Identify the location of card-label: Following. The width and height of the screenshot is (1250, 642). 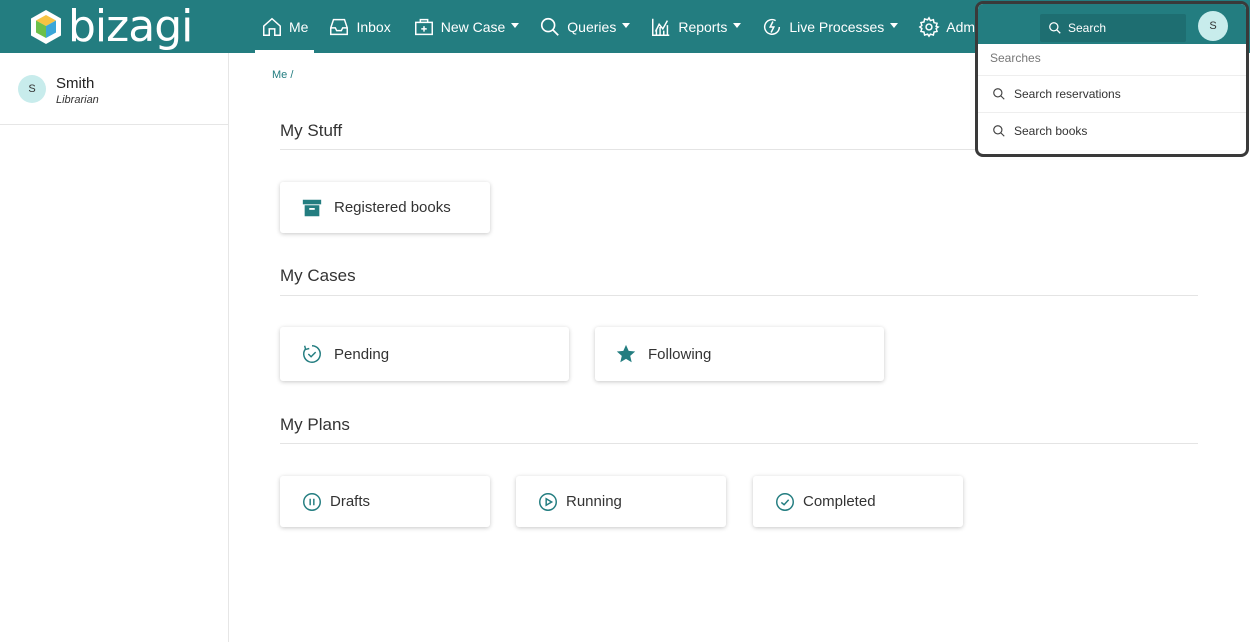
(680, 354).